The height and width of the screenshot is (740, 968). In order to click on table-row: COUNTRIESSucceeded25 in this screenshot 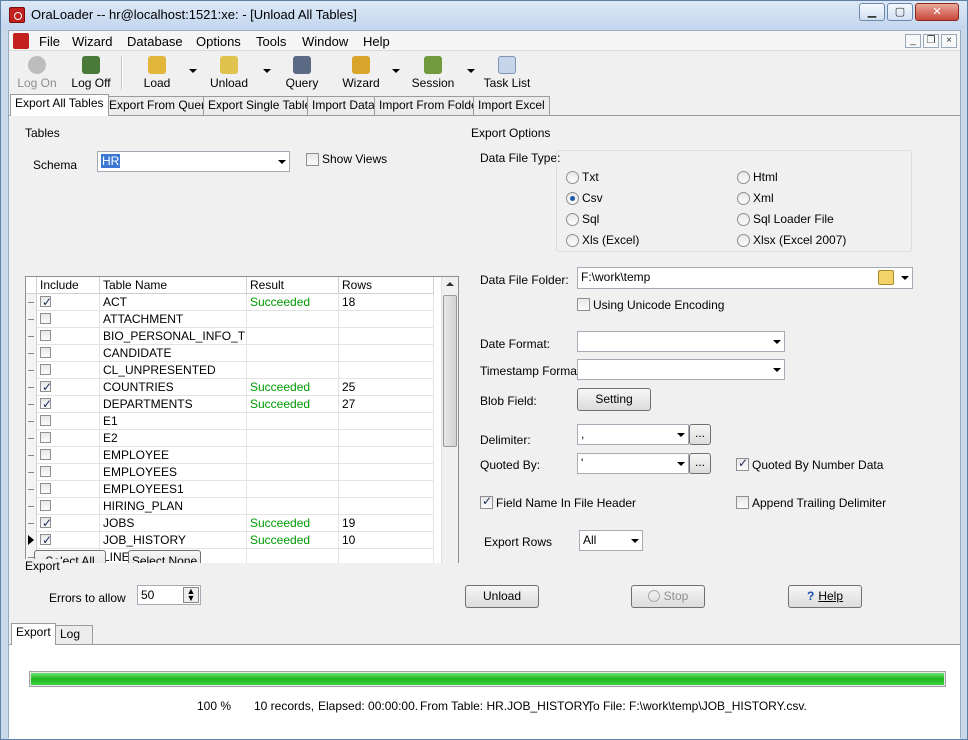, I will do `click(230, 387)`.